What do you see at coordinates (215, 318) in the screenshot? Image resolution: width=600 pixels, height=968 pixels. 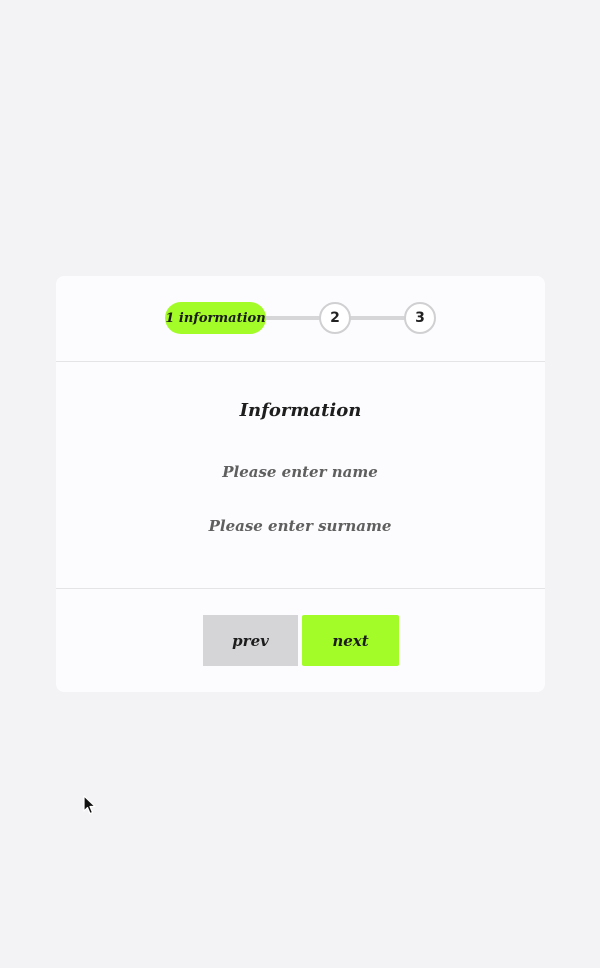 I see `step-1-active: 1 information` at bounding box center [215, 318].